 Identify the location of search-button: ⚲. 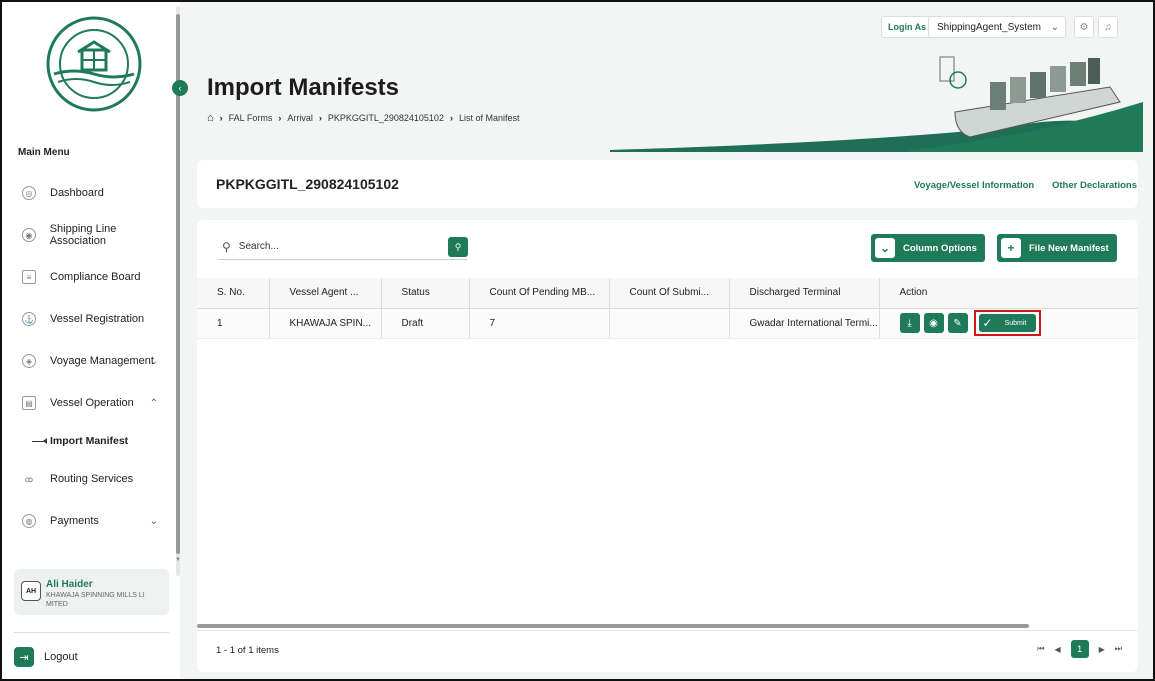
(458, 247).